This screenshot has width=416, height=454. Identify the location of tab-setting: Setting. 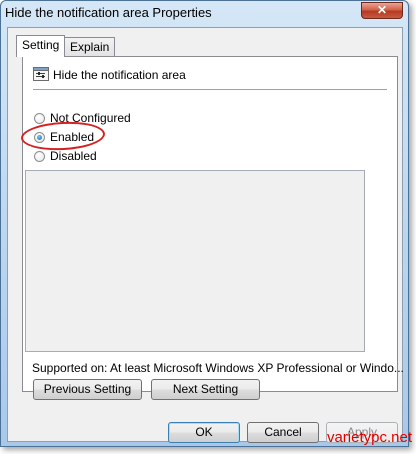
(41, 46).